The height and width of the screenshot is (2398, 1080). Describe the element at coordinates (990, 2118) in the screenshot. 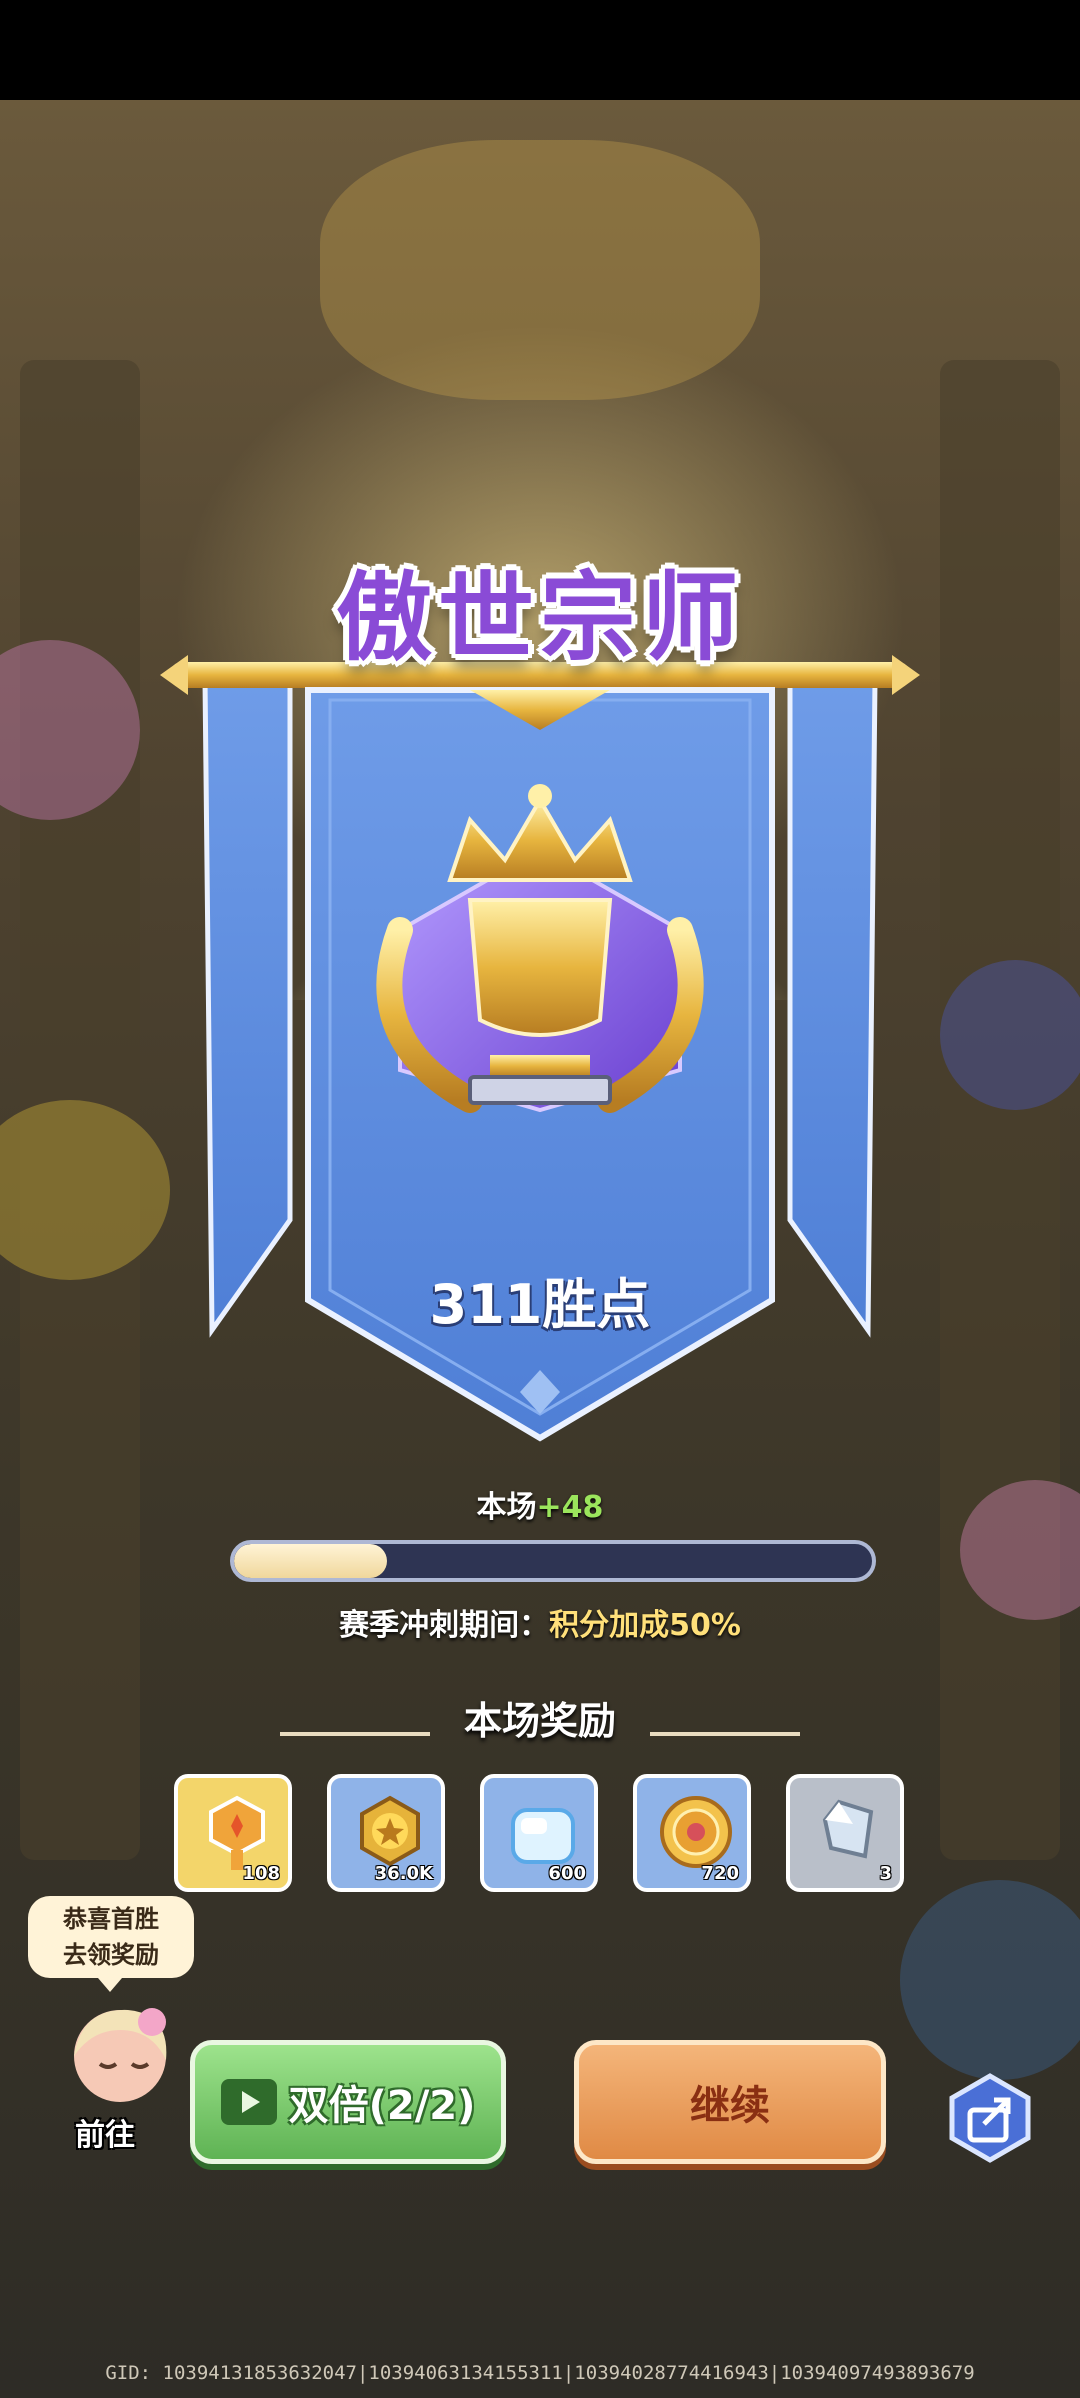

I see `share-icon` at that location.